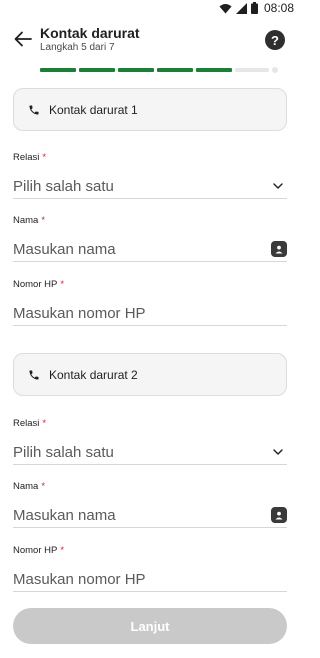 This screenshot has width=320, height=658. What do you see at coordinates (29, 486) in the screenshot?
I see `contact-2-name-label: Nama *` at bounding box center [29, 486].